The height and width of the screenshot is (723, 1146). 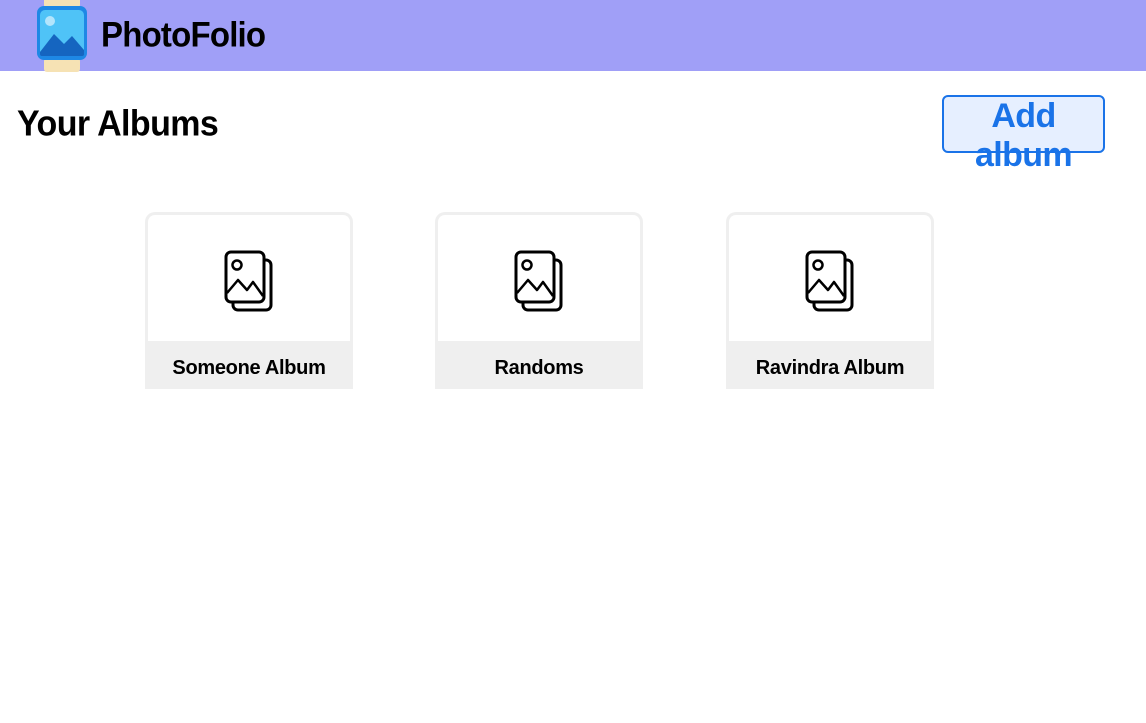 I want to click on album-card: Someone Album, so click(x=249, y=300).